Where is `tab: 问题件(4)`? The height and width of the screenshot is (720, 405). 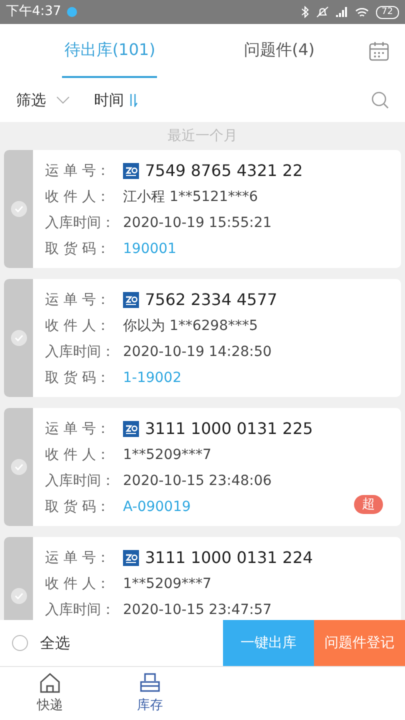
tab: 问题件(4) is located at coordinates (279, 51).